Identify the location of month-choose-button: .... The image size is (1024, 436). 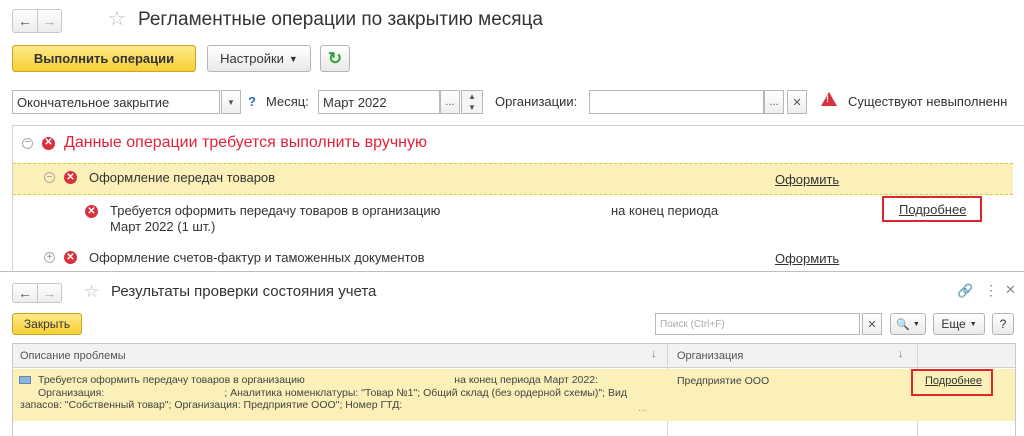
(450, 102).